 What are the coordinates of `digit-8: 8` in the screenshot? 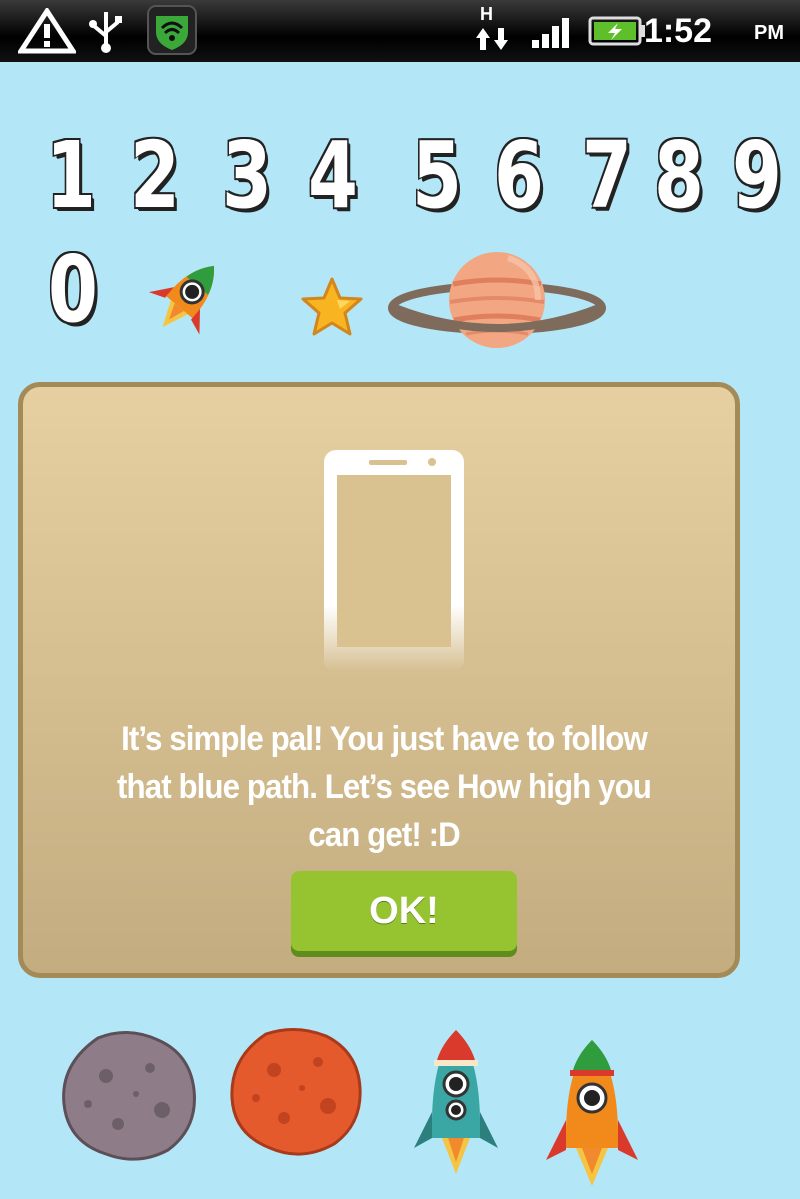 It's located at (679, 175).